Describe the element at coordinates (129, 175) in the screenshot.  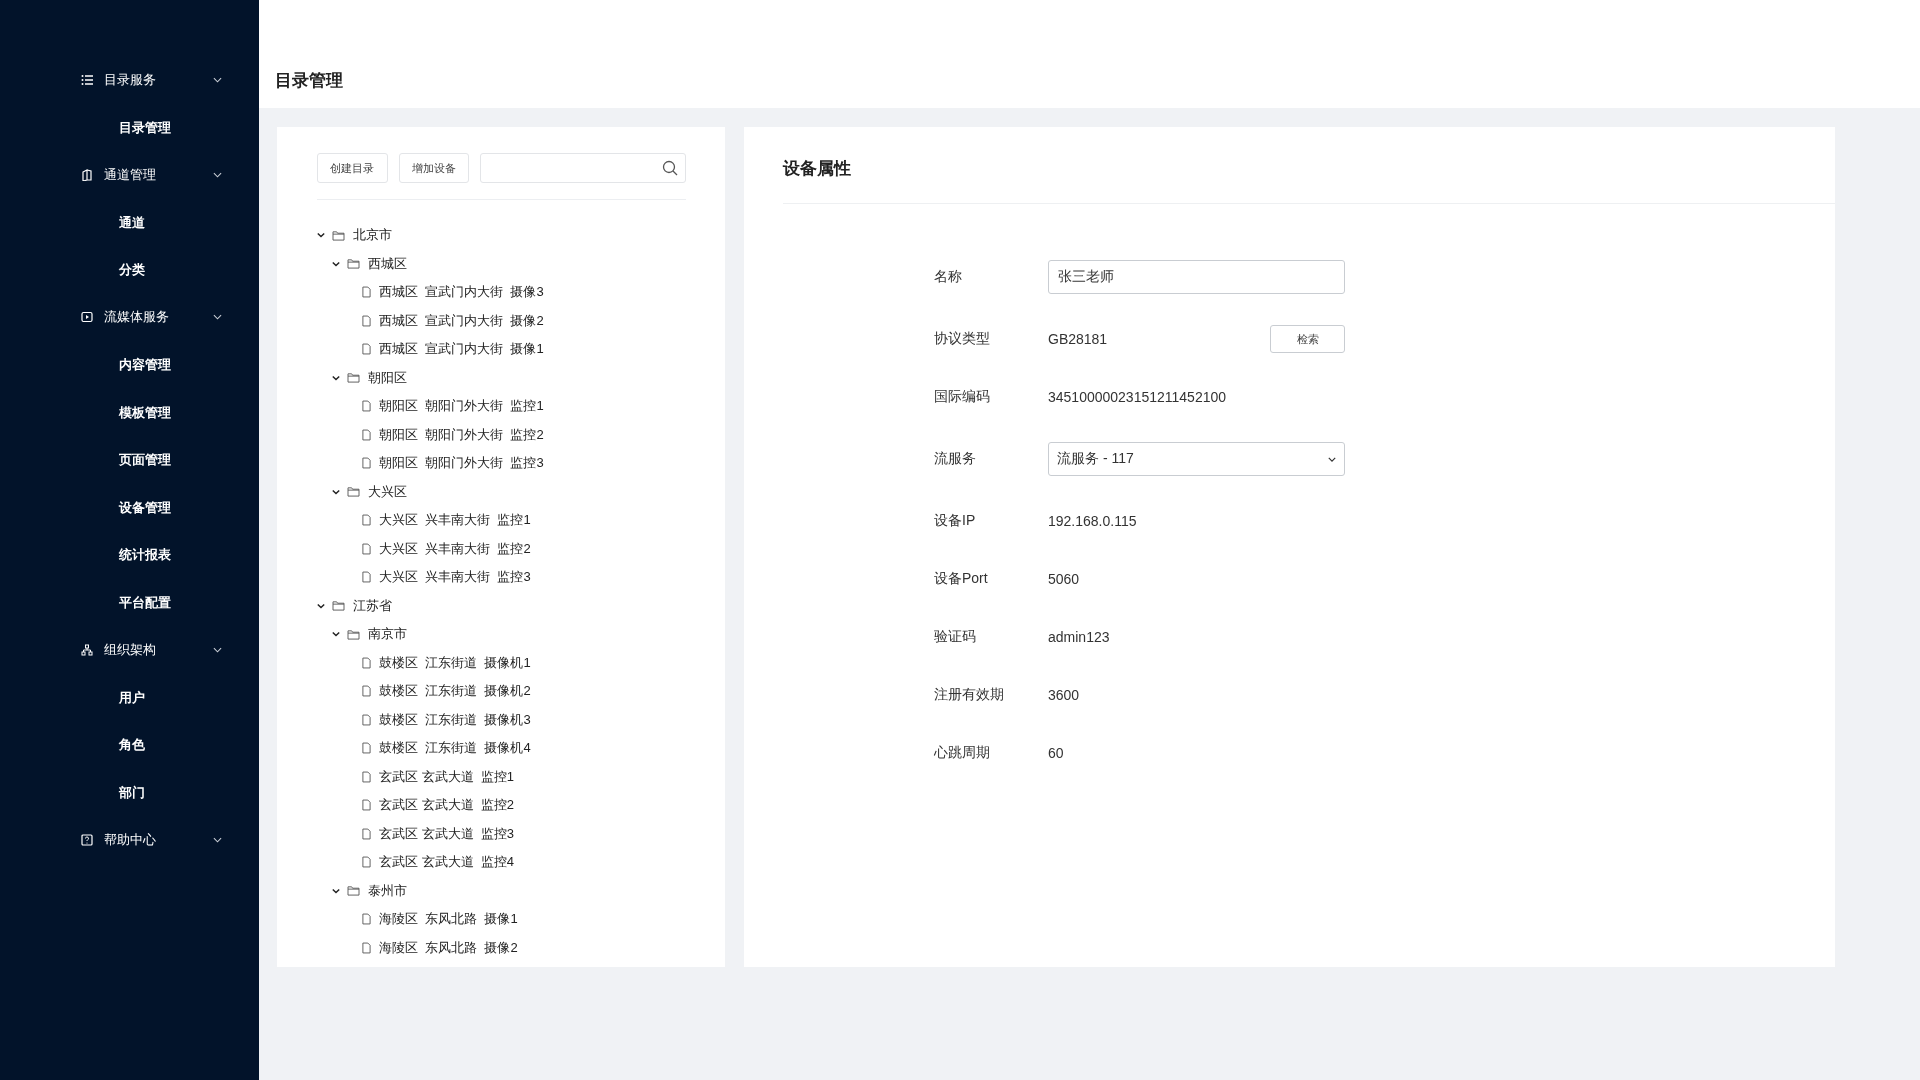
I see `sidebar-group-item: 通道管理` at that location.